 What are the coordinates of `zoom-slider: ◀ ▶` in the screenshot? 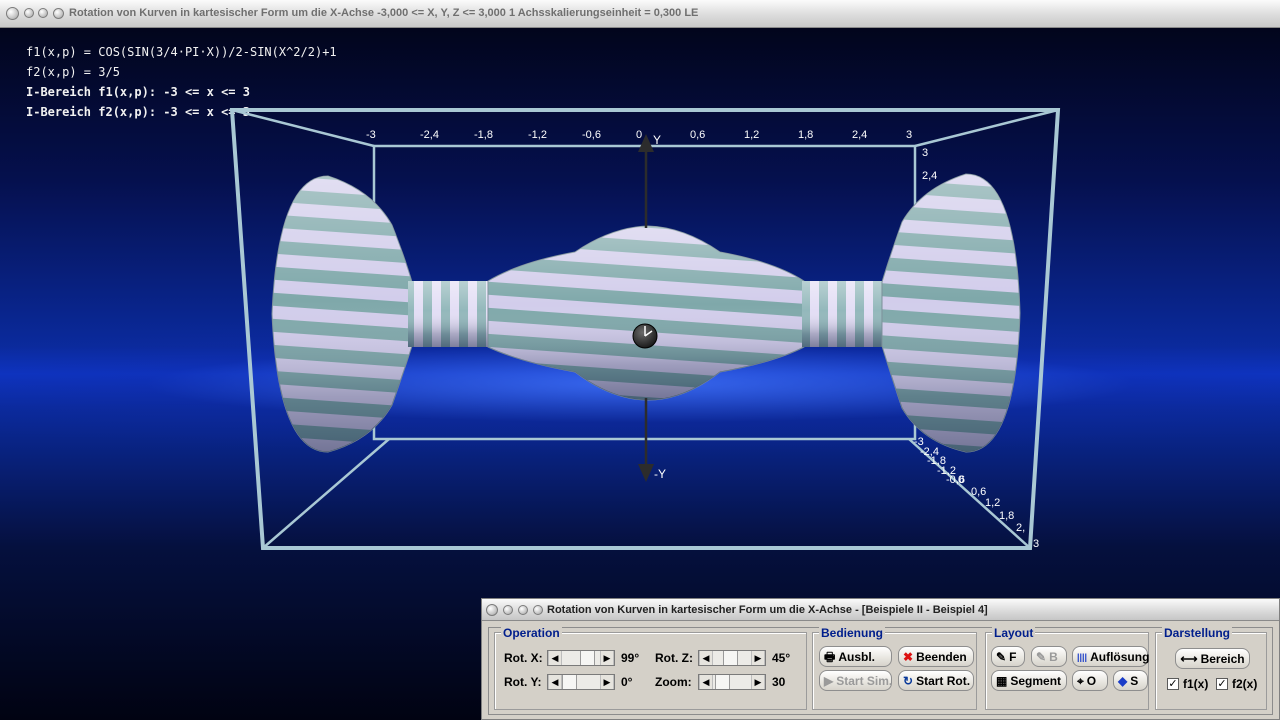 It's located at (732, 682).